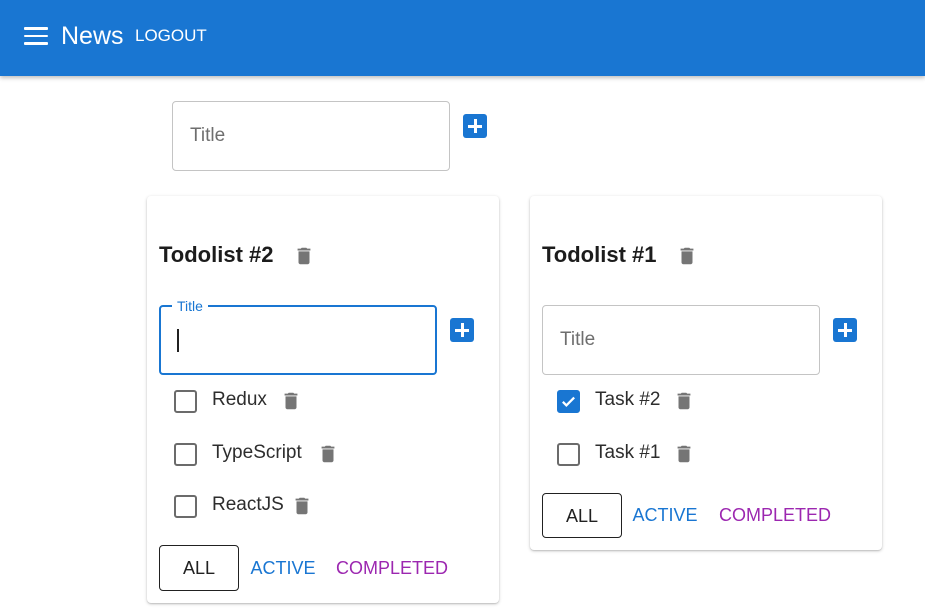 This screenshot has width=925, height=616. Describe the element at coordinates (628, 452) in the screenshot. I see `task-label: Task #1` at that location.